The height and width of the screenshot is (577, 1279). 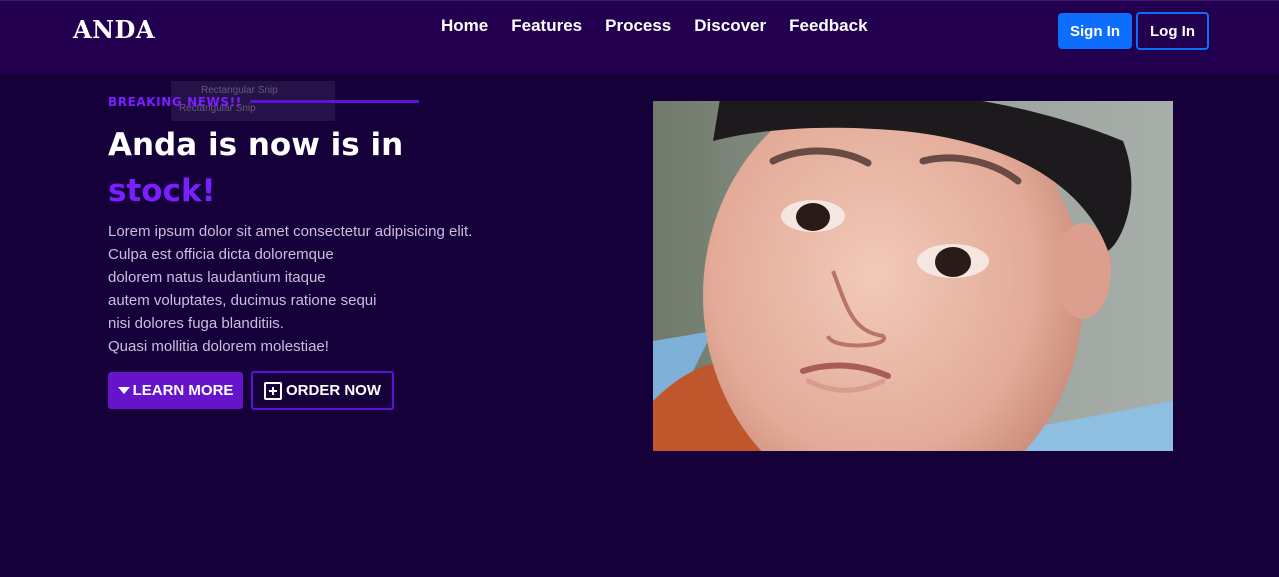 I want to click on order-now-label: ORDER NOW, so click(x=333, y=390).